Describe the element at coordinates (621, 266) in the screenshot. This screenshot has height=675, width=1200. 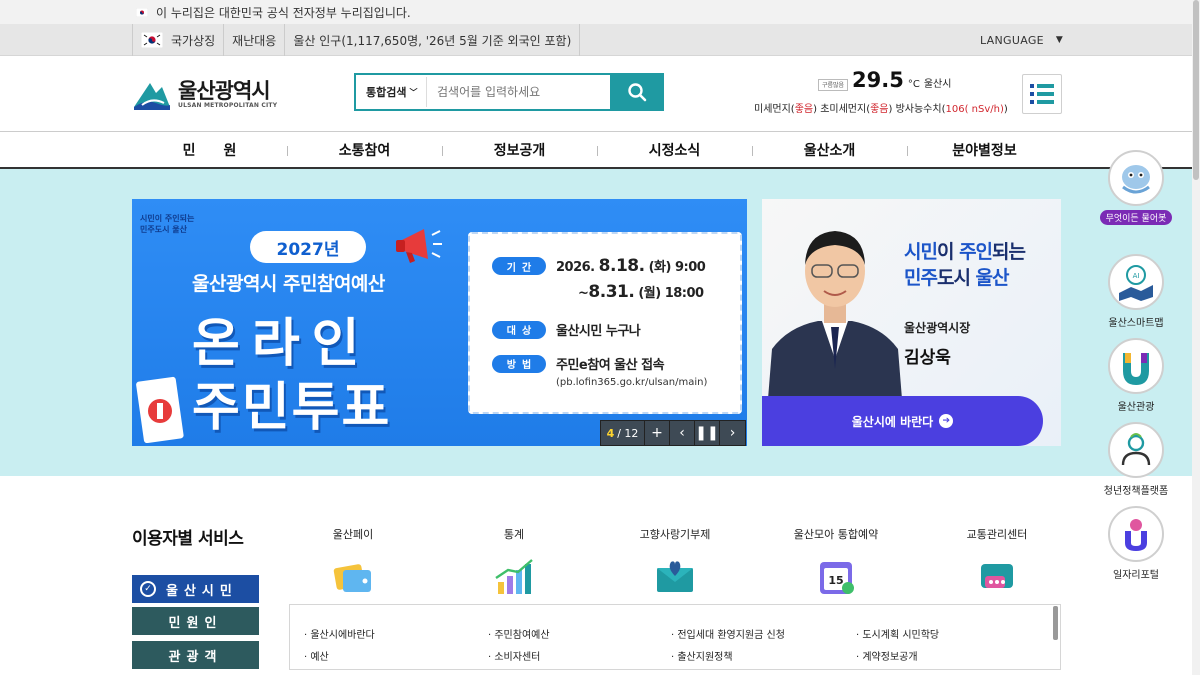
I see `period-start-date: 8.18.` at that location.